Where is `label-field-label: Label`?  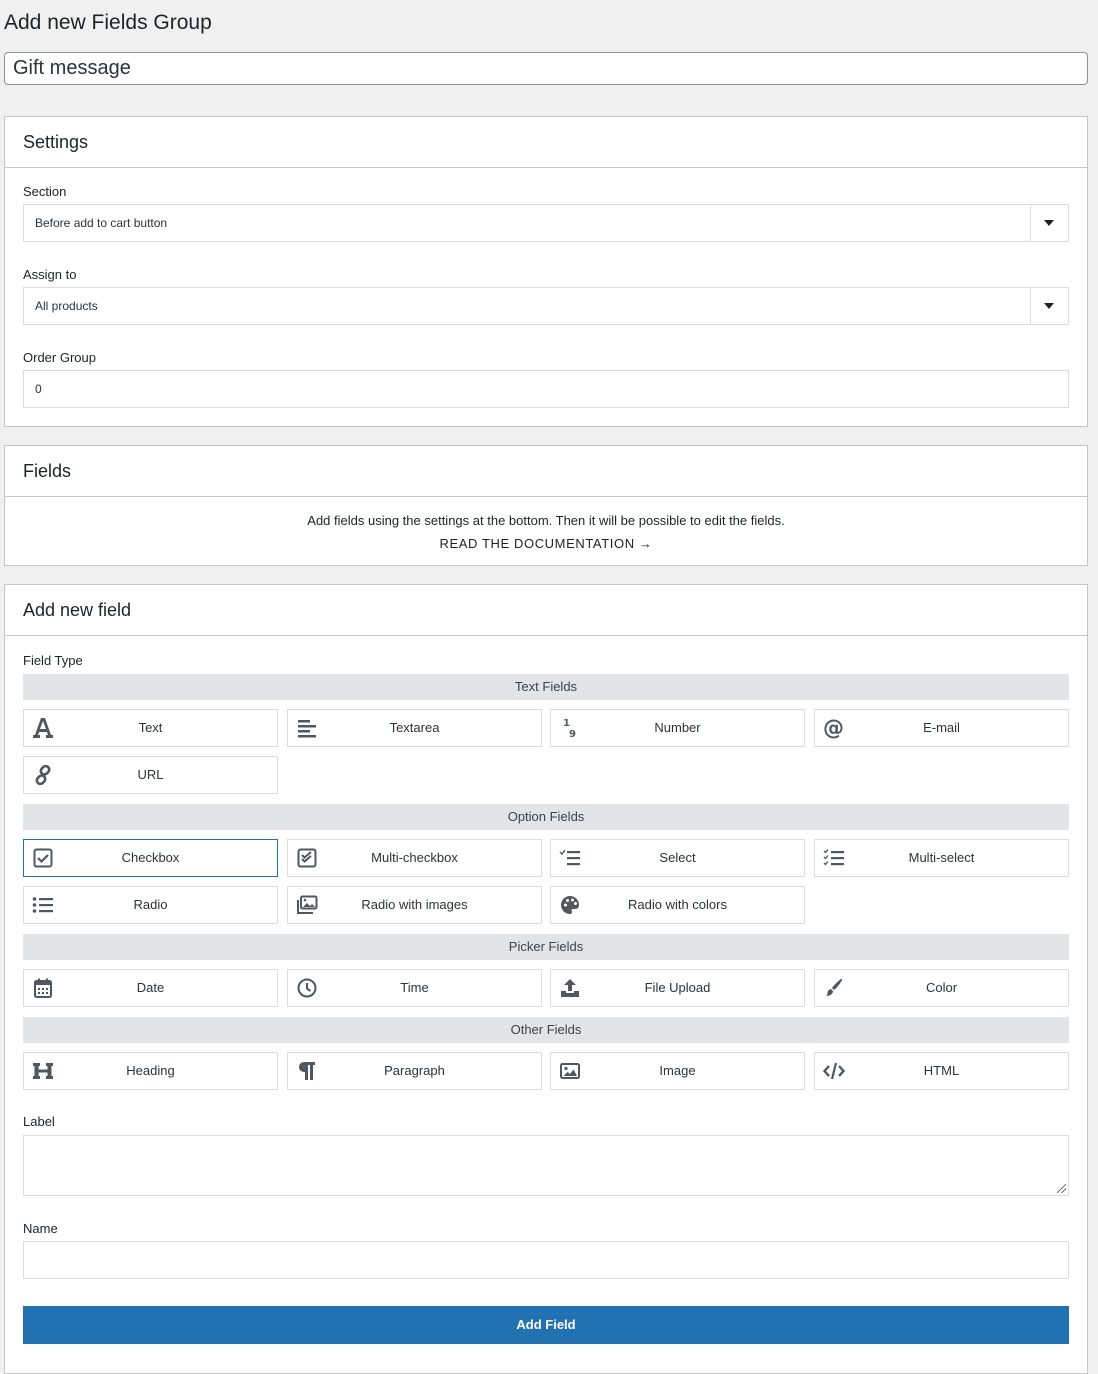
label-field-label: Label is located at coordinates (39, 1121).